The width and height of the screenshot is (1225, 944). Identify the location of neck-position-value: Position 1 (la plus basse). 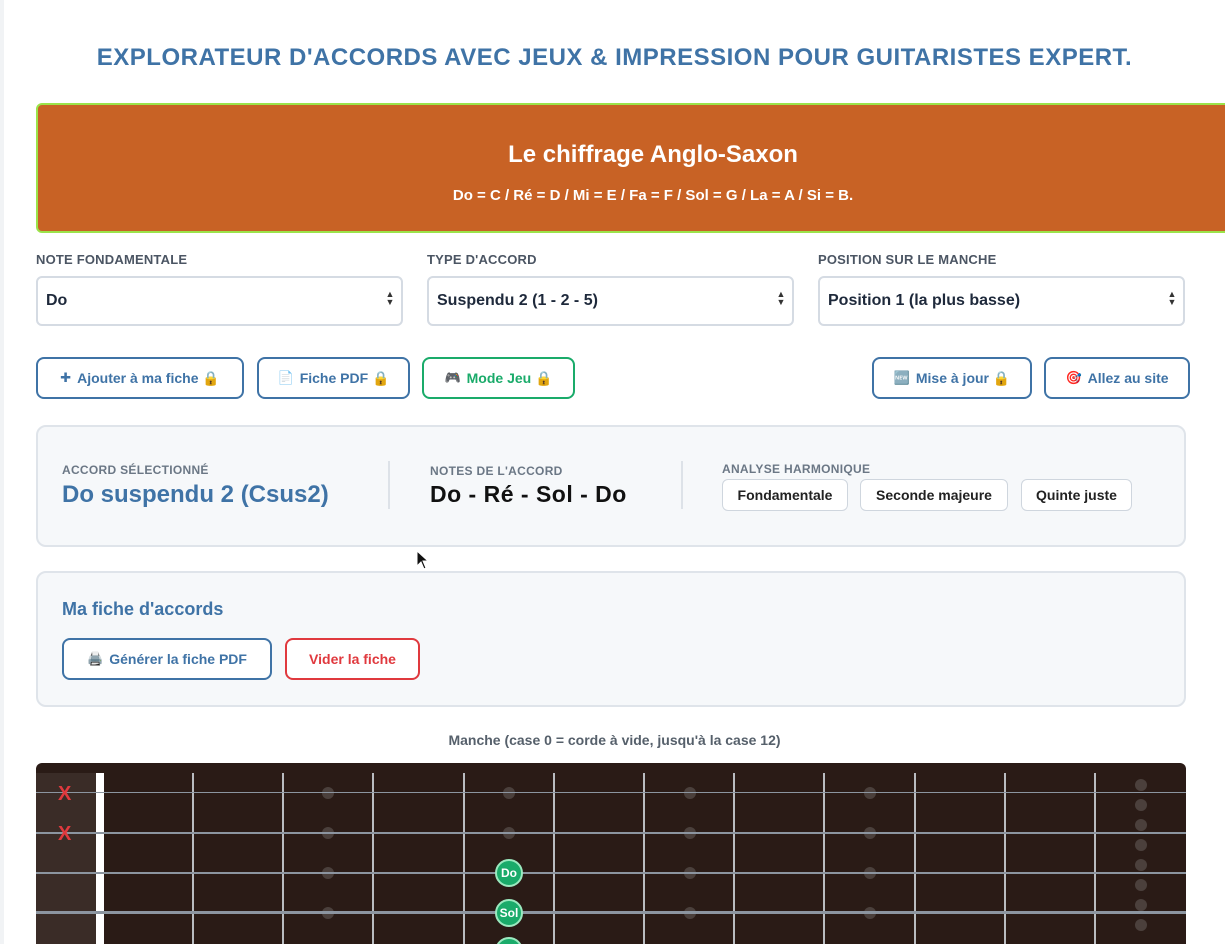
(924, 300).